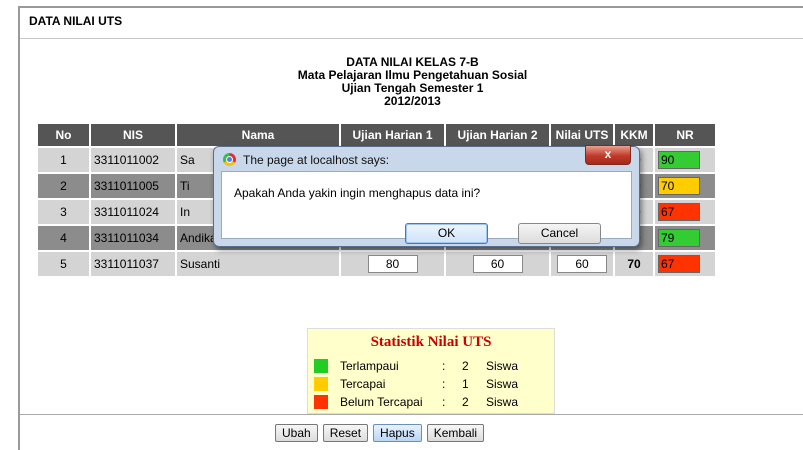  What do you see at coordinates (634, 264) in the screenshot?
I see `cell-kkm: 70` at bounding box center [634, 264].